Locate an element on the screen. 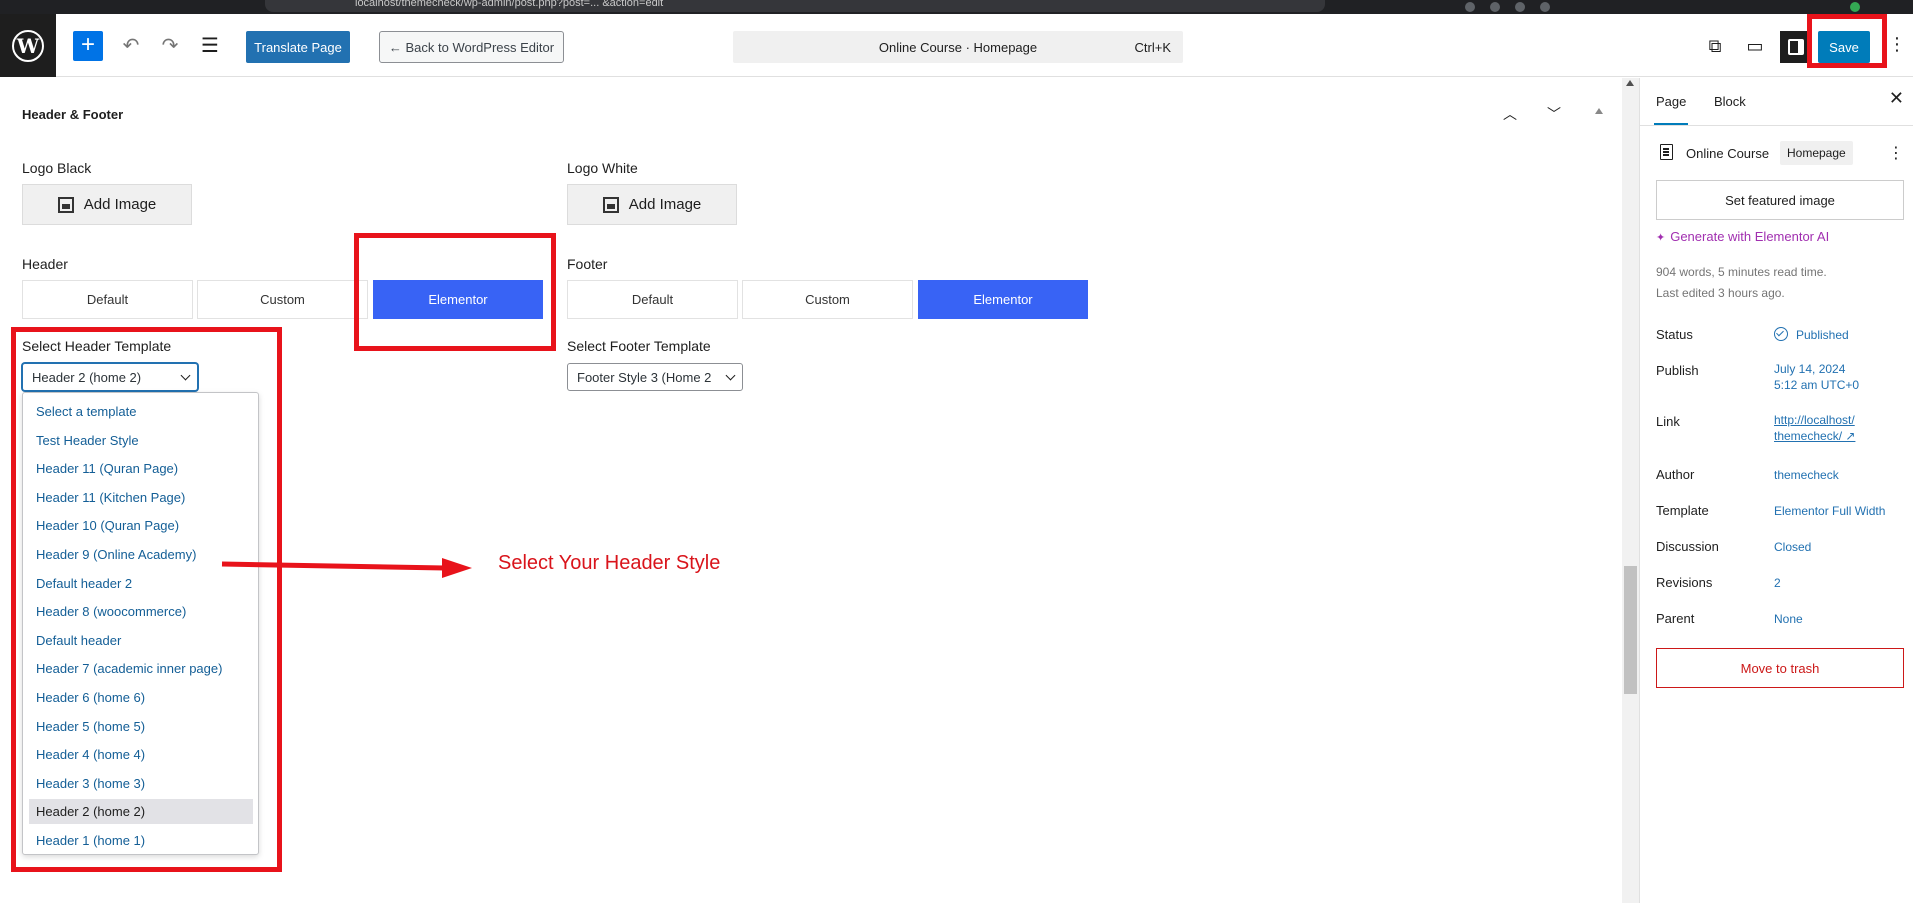  move-down-chevron-icon: ﹀ is located at coordinates (1554, 114).